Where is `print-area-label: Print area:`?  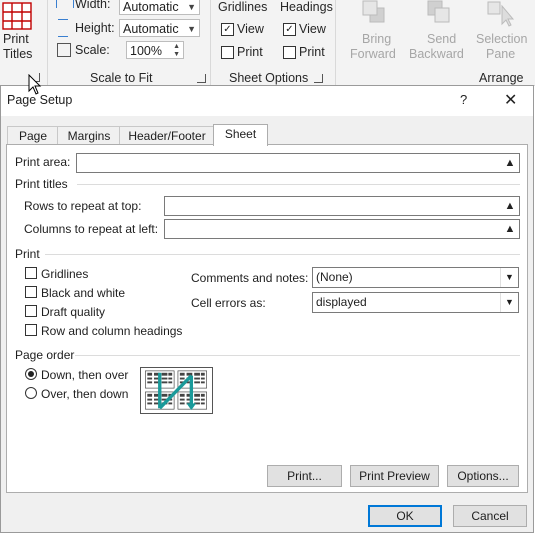
print-area-label: Print area: is located at coordinates (43, 162).